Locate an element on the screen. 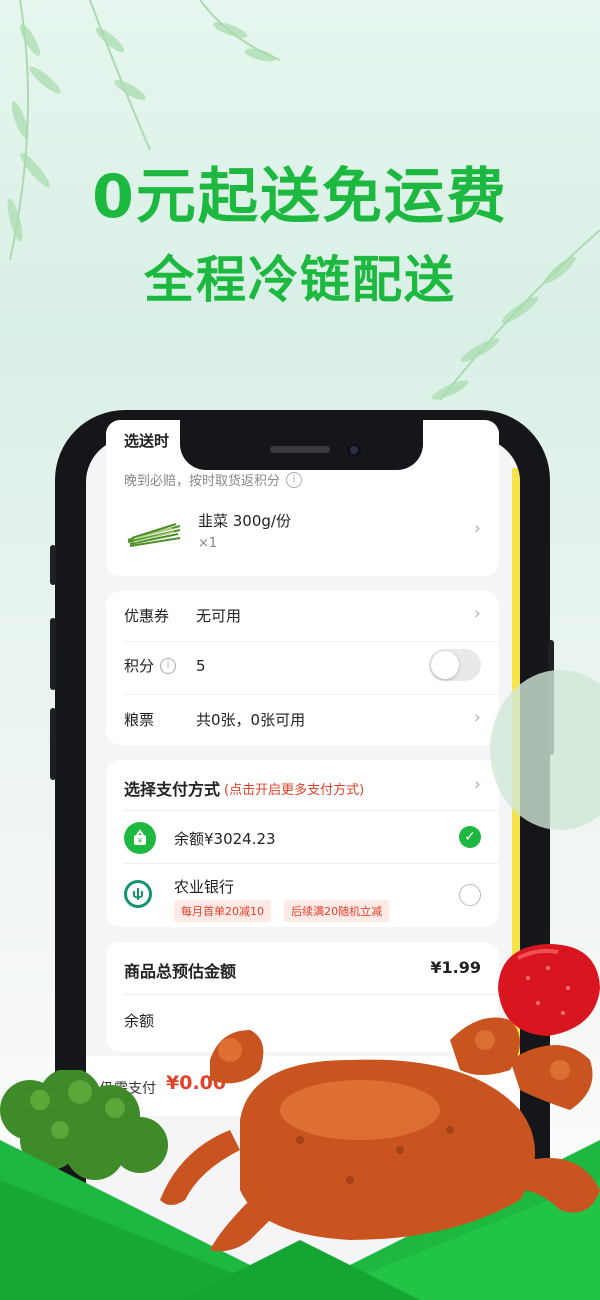  points-row: 积分 i 5 is located at coordinates (302, 665).